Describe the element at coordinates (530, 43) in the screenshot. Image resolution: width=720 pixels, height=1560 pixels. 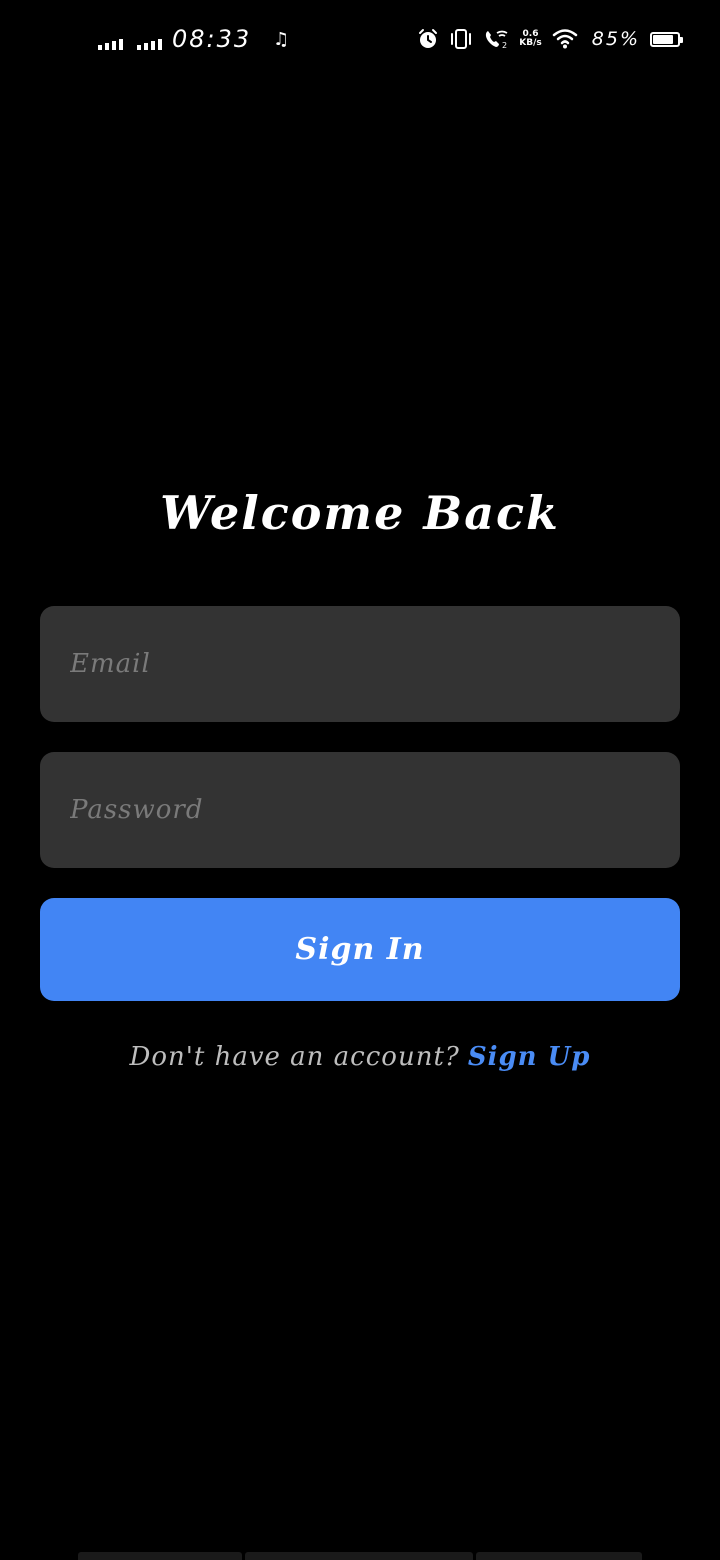
I see `net-speed-unit: KB/s` at that location.